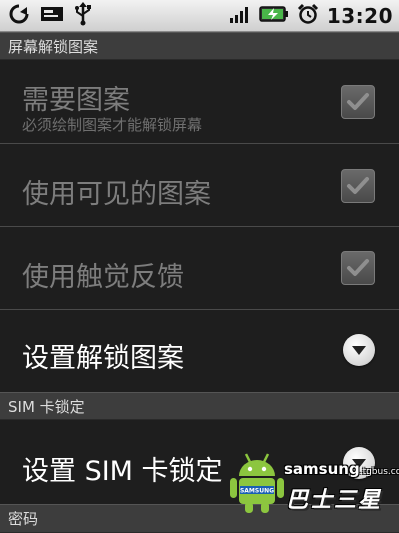 This screenshot has width=399, height=533. I want to click on android-robot-icon: SAMSUNG, so click(257, 483).